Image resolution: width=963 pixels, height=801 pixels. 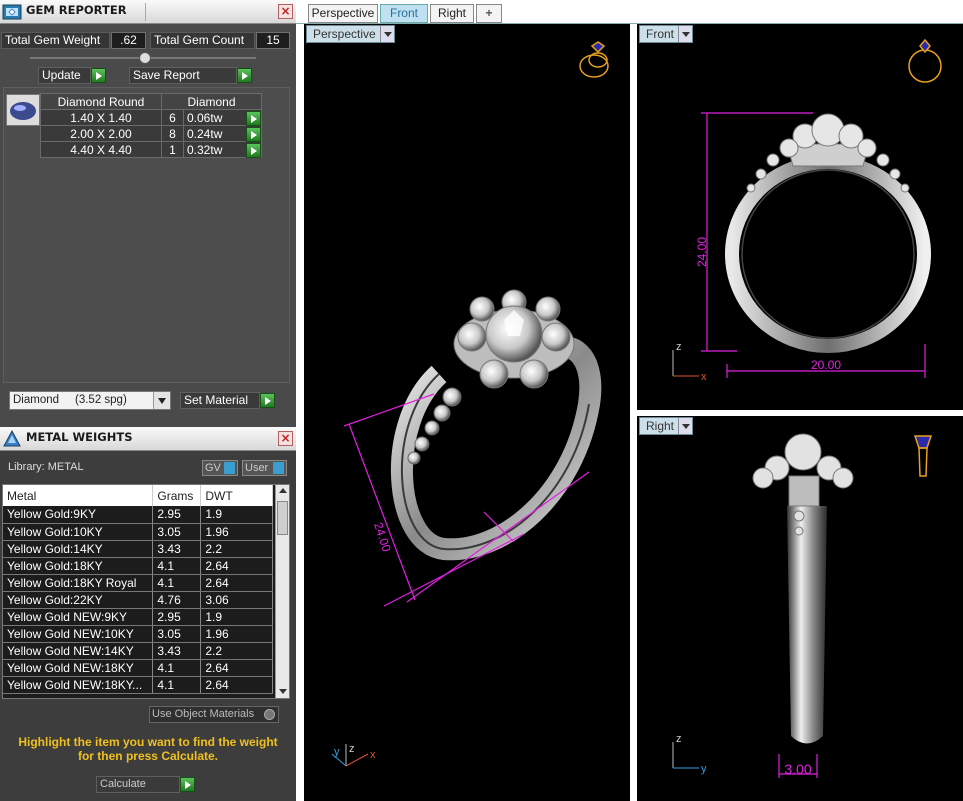 What do you see at coordinates (269, 714) in the screenshot?
I see `radio-icon` at bounding box center [269, 714].